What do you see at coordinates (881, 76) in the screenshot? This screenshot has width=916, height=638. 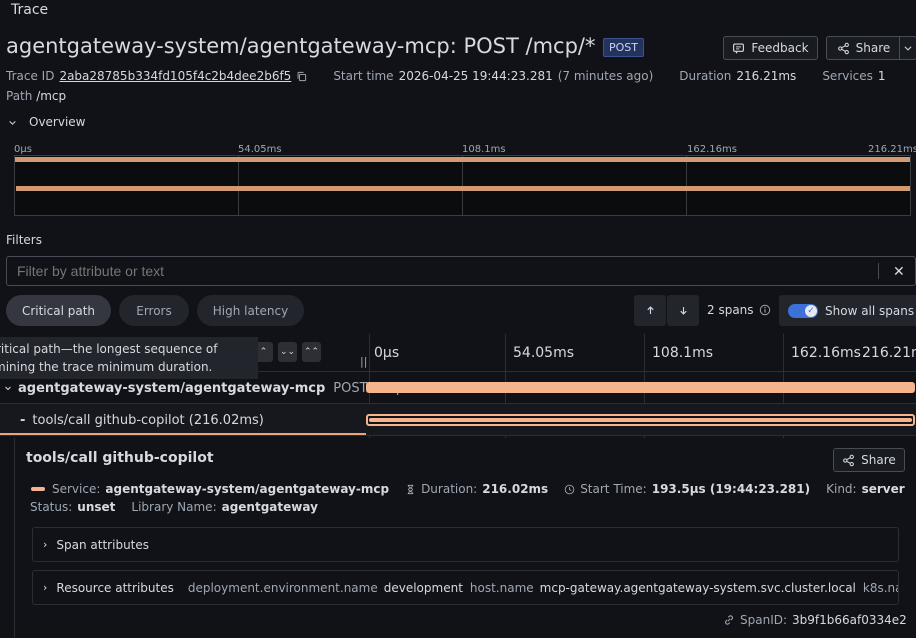 I see `services-value: 1` at bounding box center [881, 76].